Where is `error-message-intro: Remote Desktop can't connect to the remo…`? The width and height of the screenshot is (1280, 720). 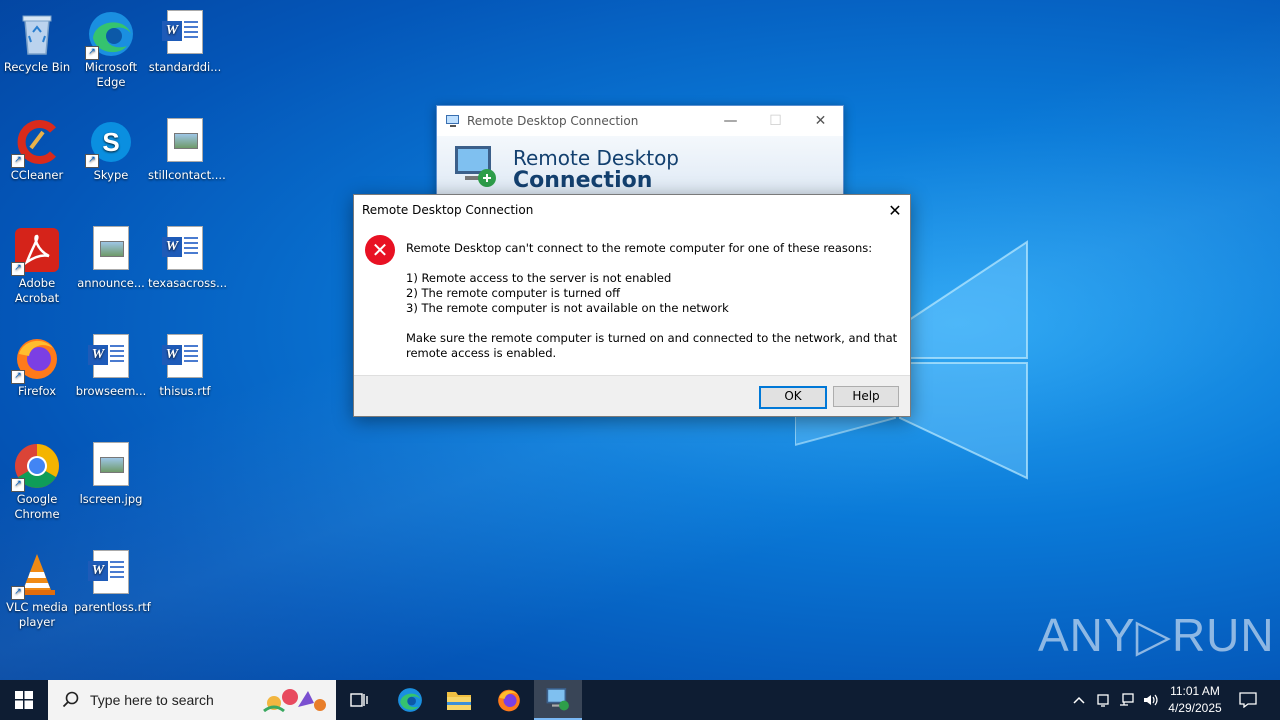
error-message-intro: Remote Desktop can't connect to the remo… is located at coordinates (639, 248).